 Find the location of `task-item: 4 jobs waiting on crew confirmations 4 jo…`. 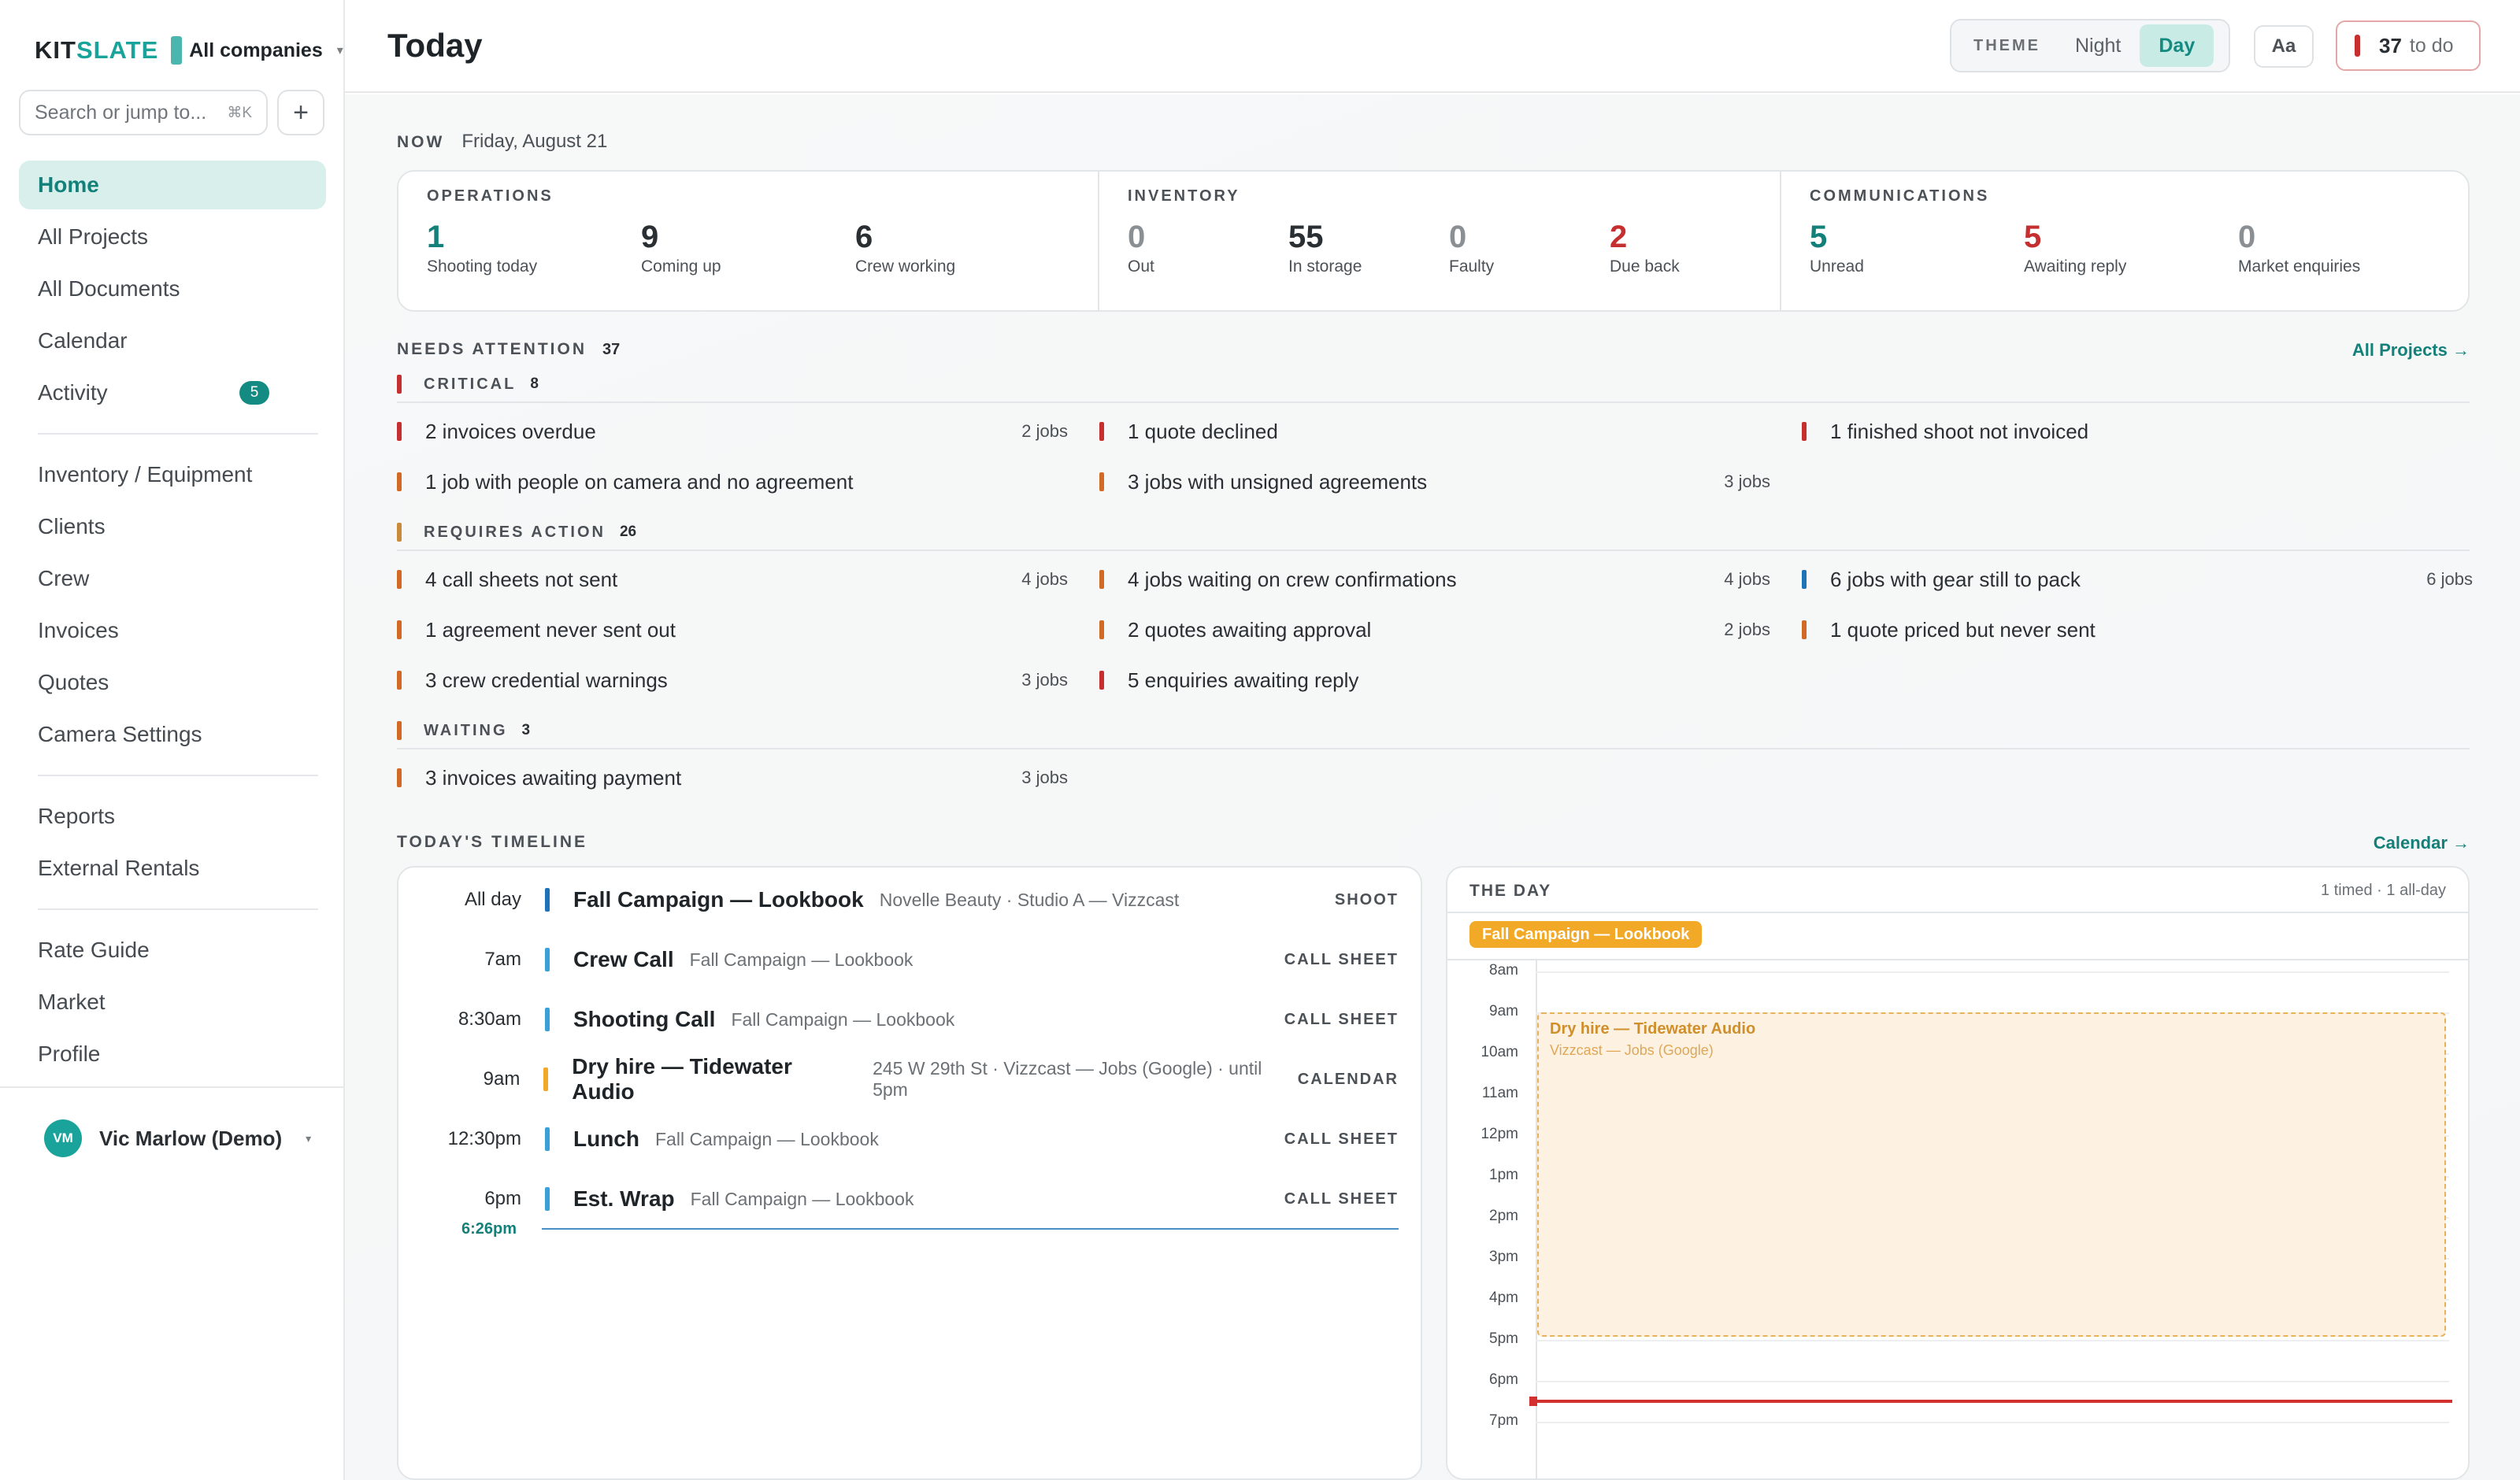

task-item: 4 jobs waiting on crew confirmations 4 jo… is located at coordinates (1434, 579).